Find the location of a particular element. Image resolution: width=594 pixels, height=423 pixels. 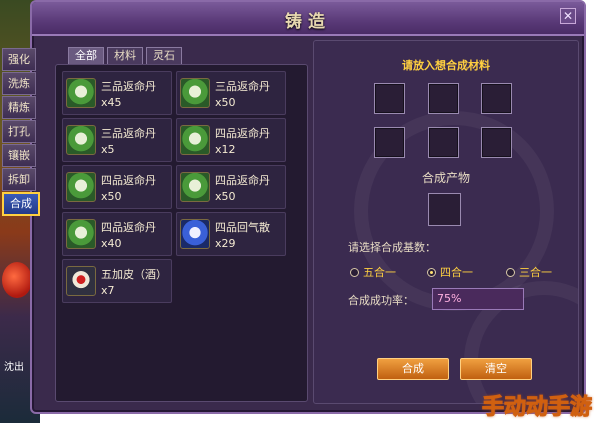

option-label: 四合一 is located at coordinates (456, 272).